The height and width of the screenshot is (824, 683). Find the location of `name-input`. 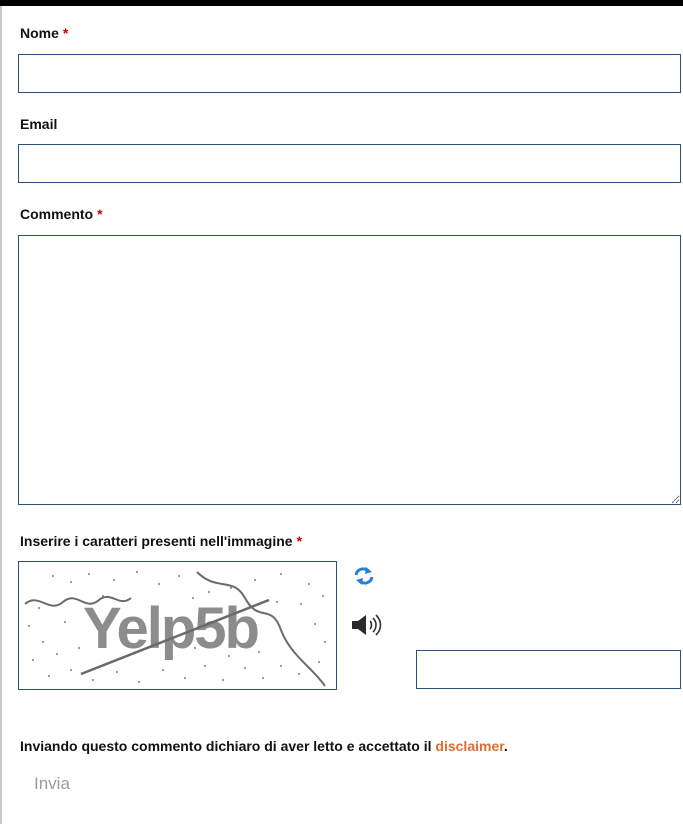

name-input is located at coordinates (349, 73).